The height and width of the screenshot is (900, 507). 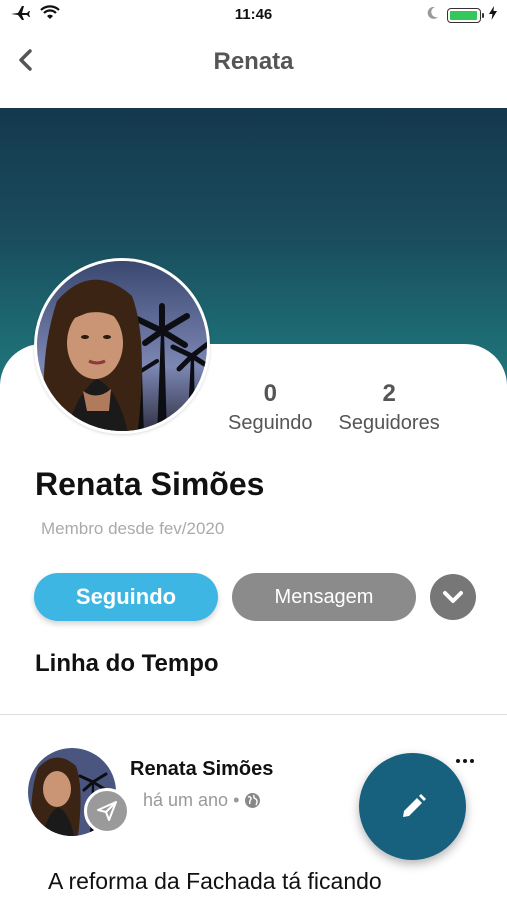 I want to click on stat-following-label: Seguindo, so click(x=270, y=423).